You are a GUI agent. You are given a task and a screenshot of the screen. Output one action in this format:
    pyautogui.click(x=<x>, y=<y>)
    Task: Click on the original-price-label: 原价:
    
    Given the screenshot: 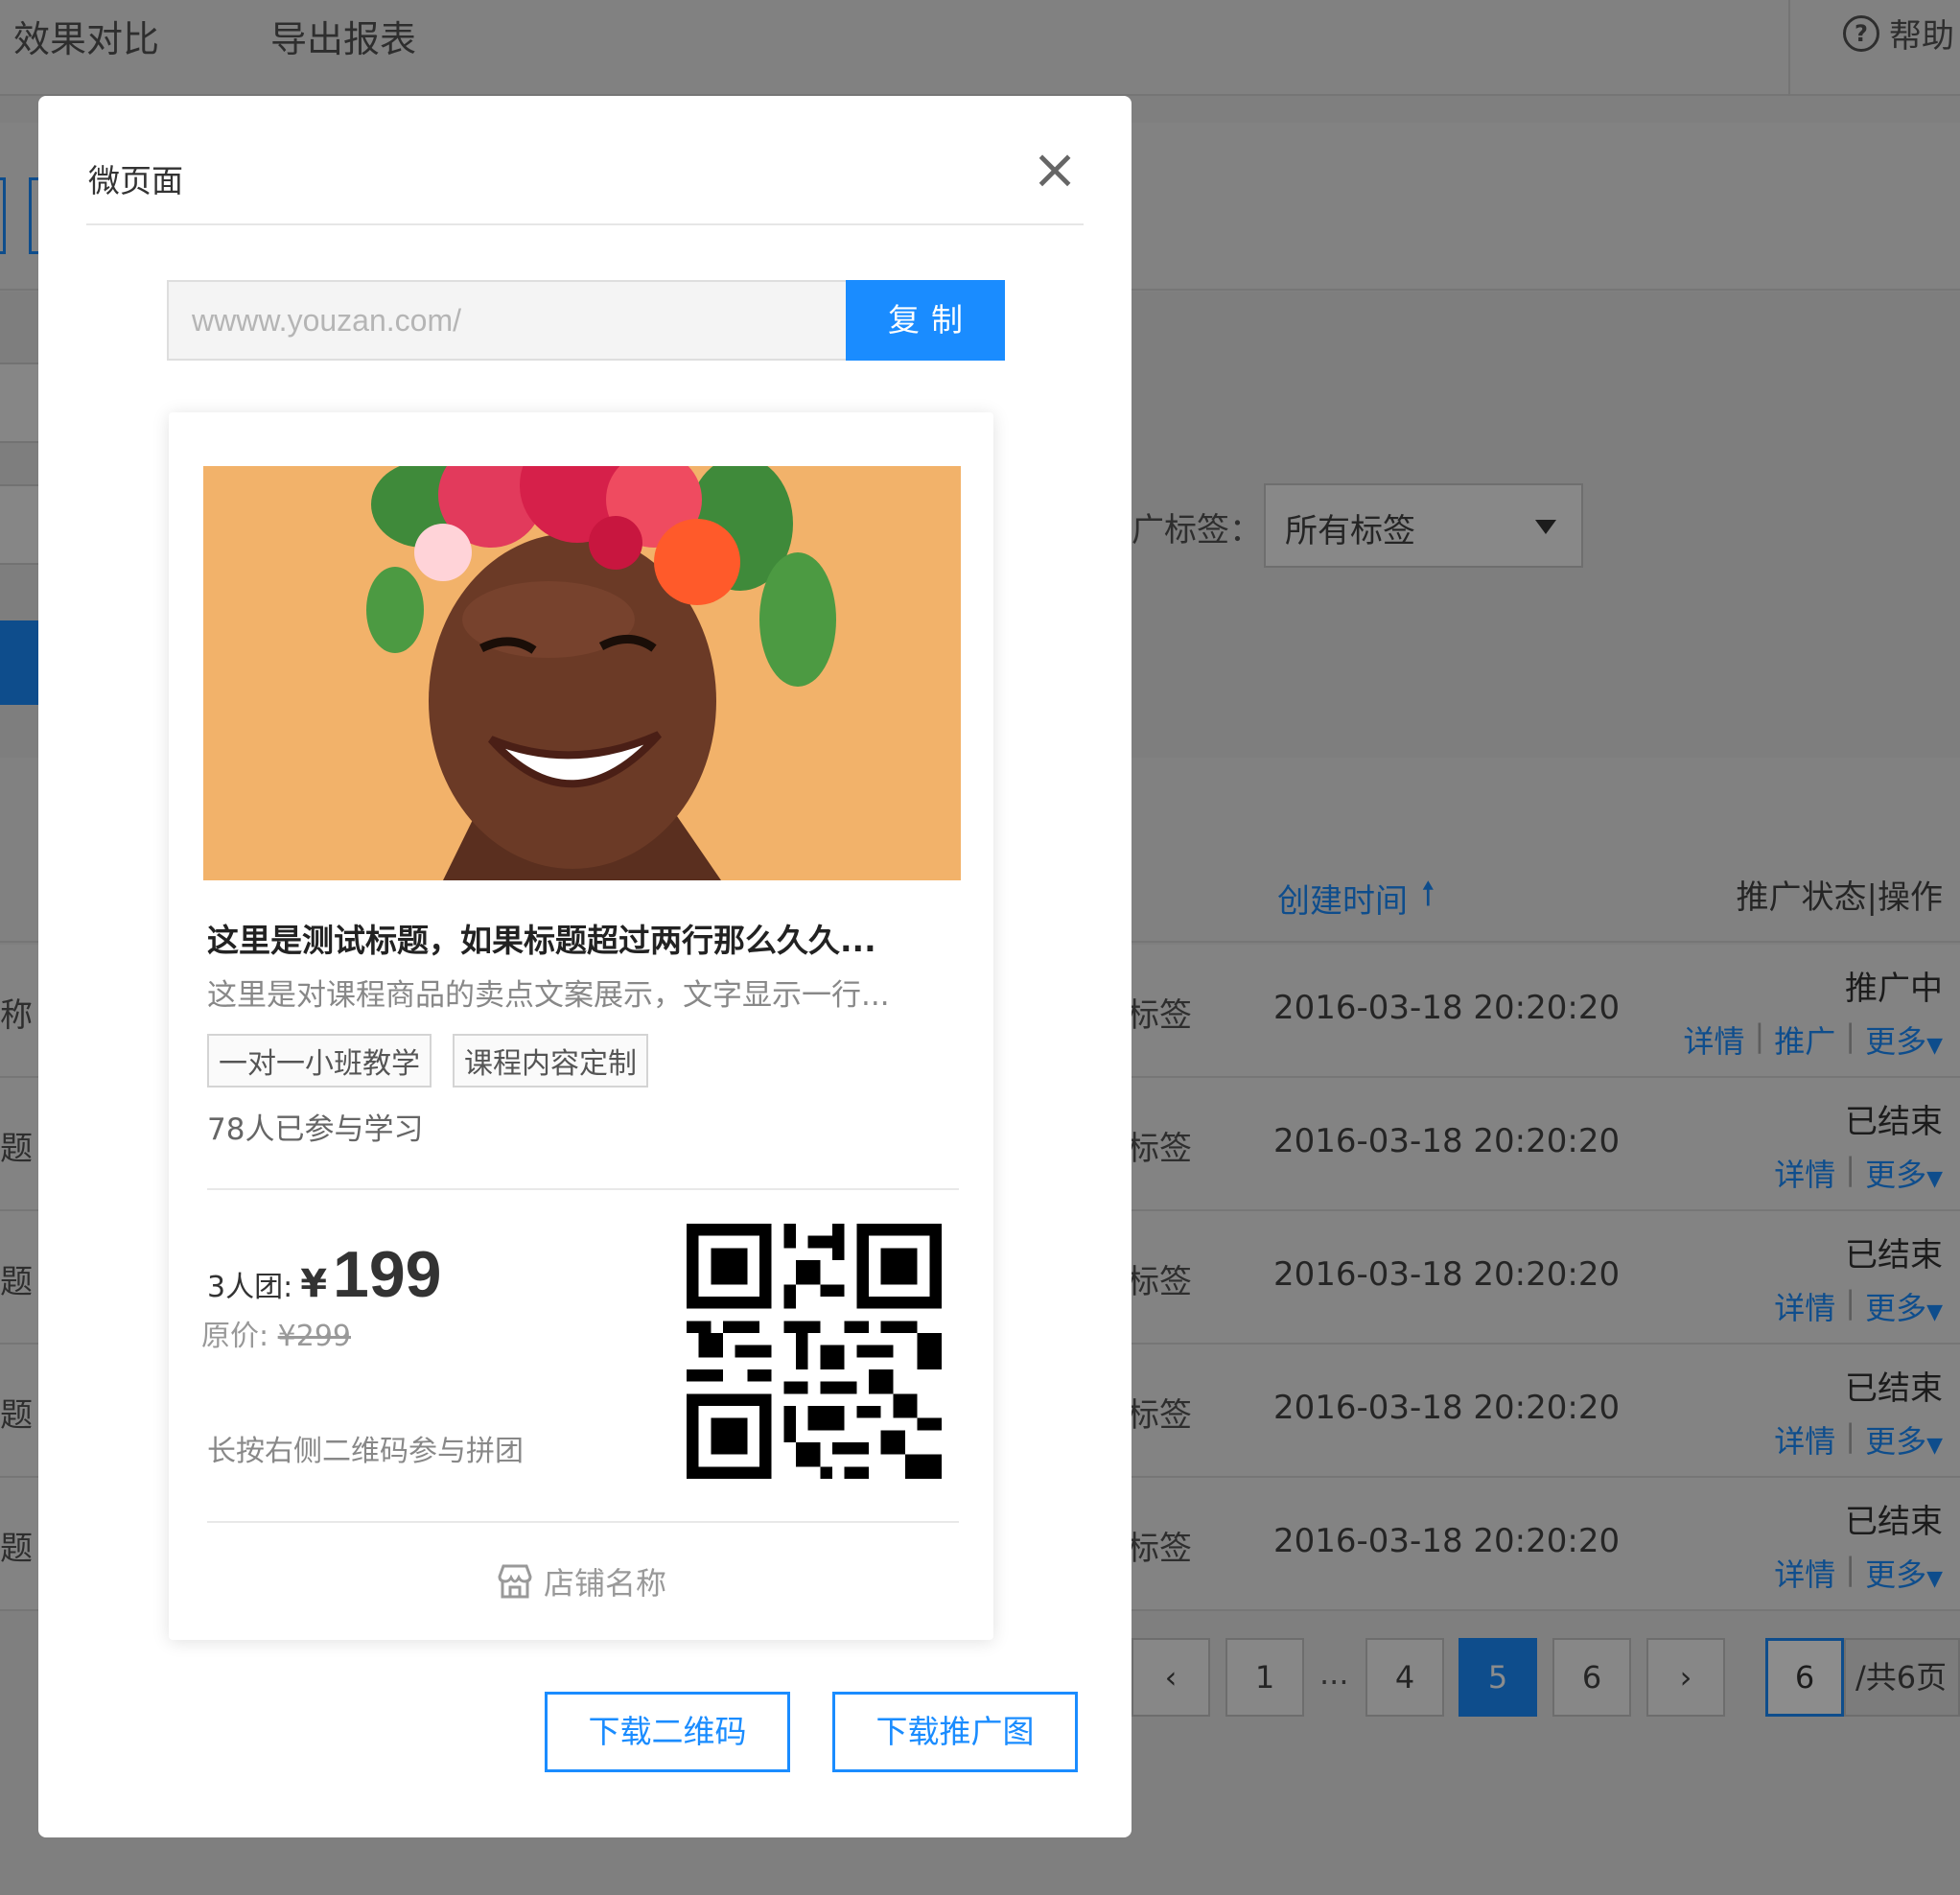 What is the action you would take?
    pyautogui.click(x=239, y=1336)
    